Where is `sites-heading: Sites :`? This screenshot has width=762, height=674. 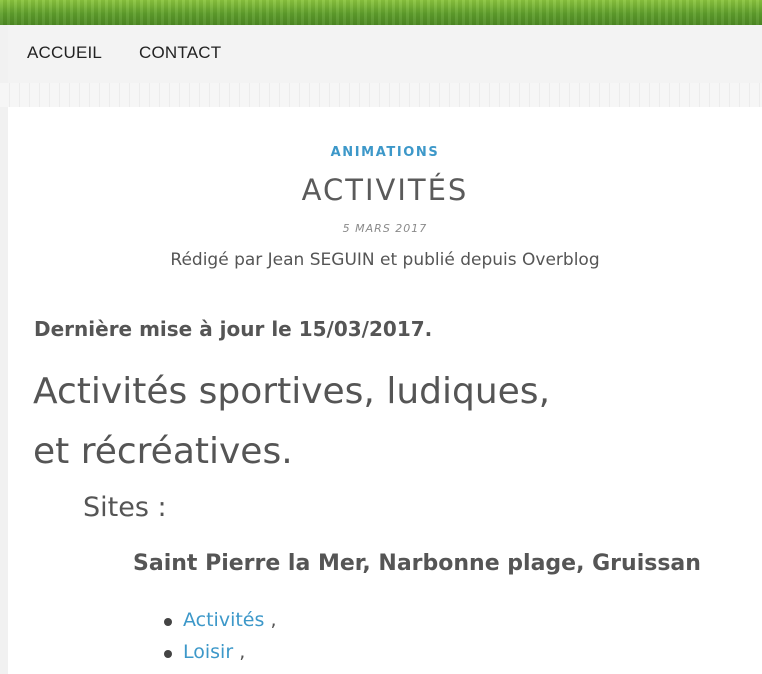
sites-heading: Sites : is located at coordinates (125, 507).